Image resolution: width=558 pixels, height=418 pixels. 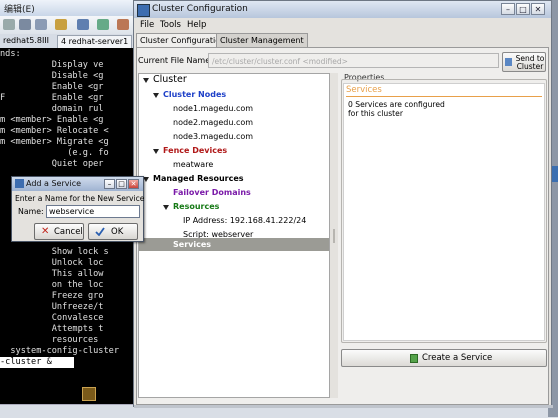 What do you see at coordinates (196, 207) in the screenshot?
I see `tree-resources: Resources` at bounding box center [196, 207].